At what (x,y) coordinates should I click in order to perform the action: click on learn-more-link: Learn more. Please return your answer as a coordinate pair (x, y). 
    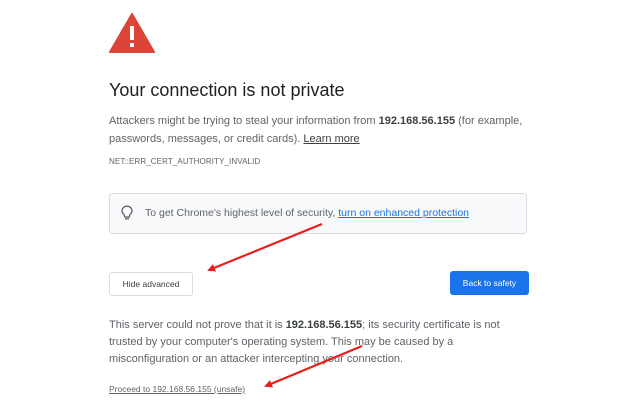
    Looking at the image, I should click on (331, 139).